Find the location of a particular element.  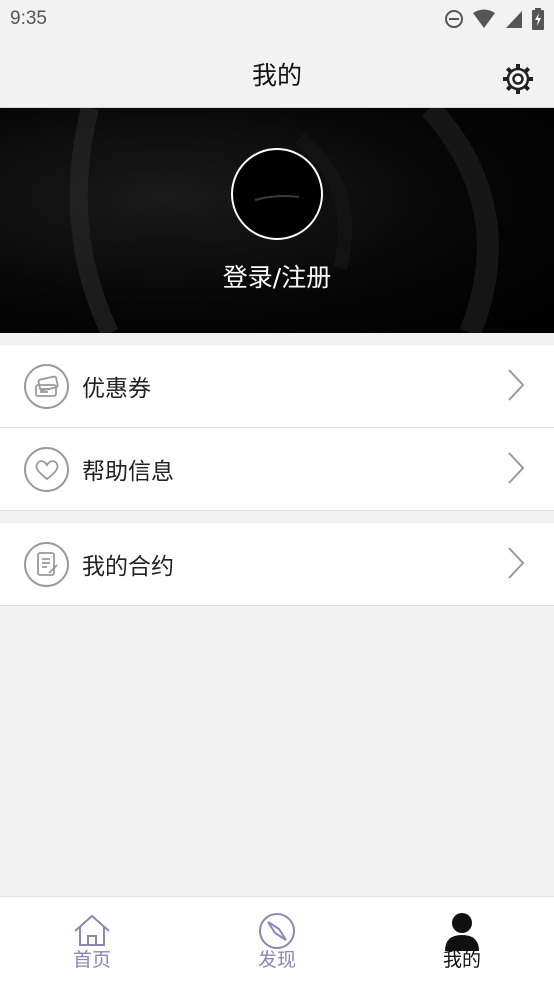

menu-item-label: 帮助信息 is located at coordinates (128, 472).